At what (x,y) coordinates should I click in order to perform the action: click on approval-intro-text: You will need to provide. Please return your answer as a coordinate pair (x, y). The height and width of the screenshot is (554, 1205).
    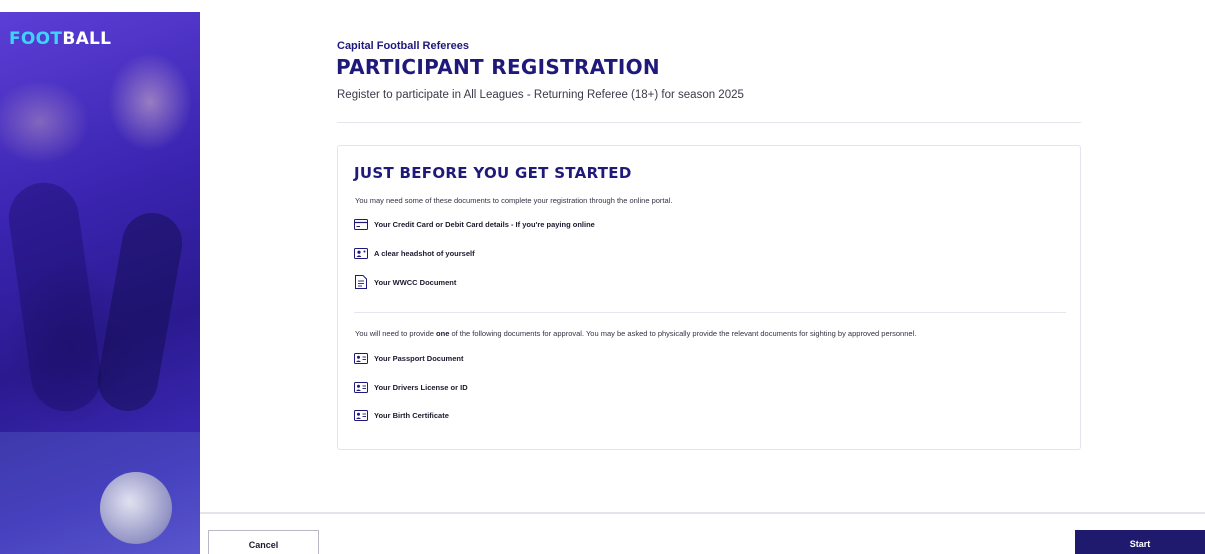
    Looking at the image, I should click on (396, 333).